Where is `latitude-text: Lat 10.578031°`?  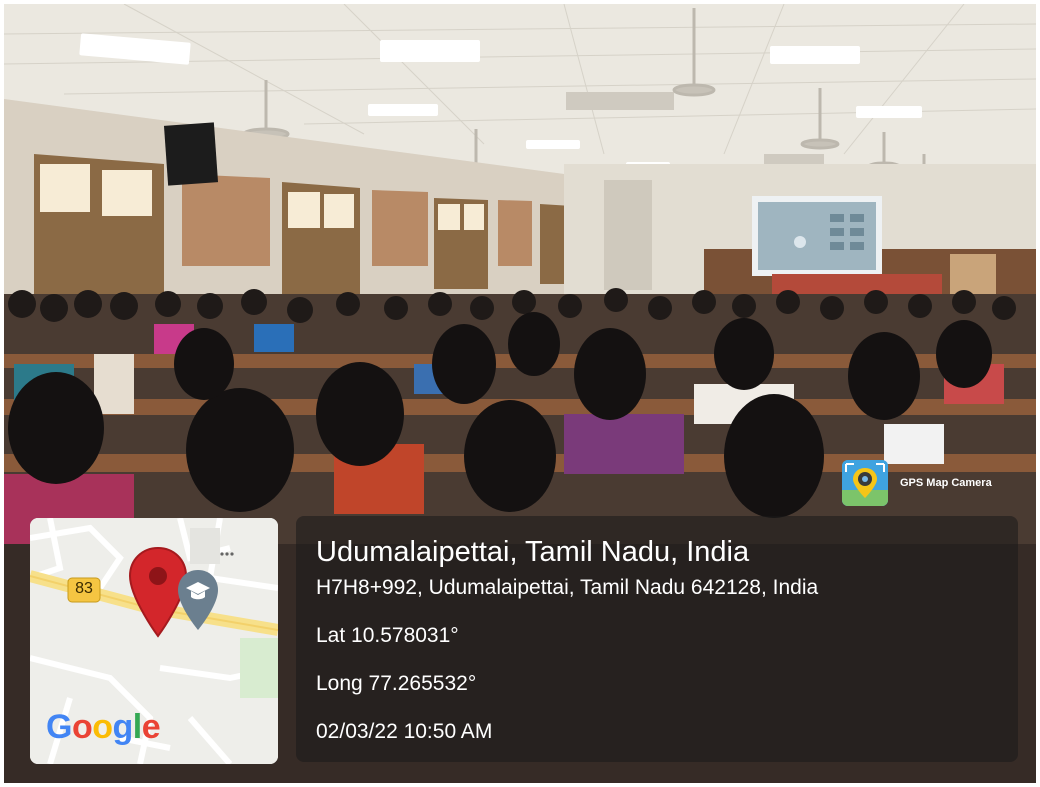
latitude-text: Lat 10.578031° is located at coordinates (387, 635).